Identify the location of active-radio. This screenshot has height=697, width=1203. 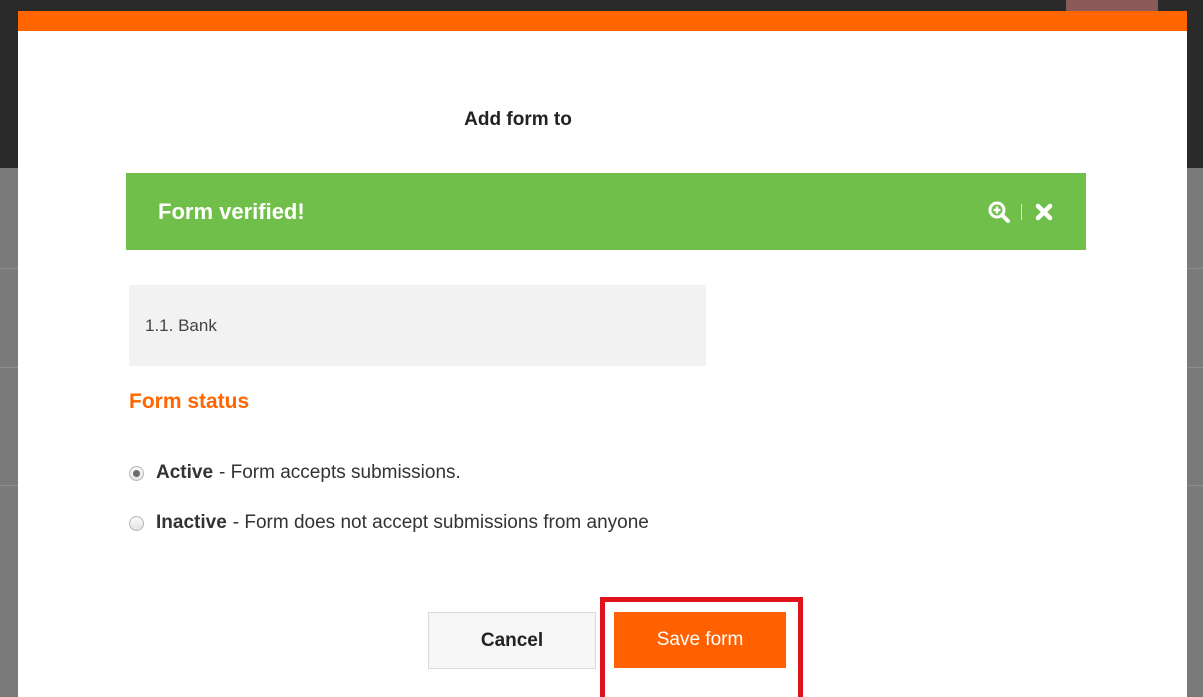
(136, 473).